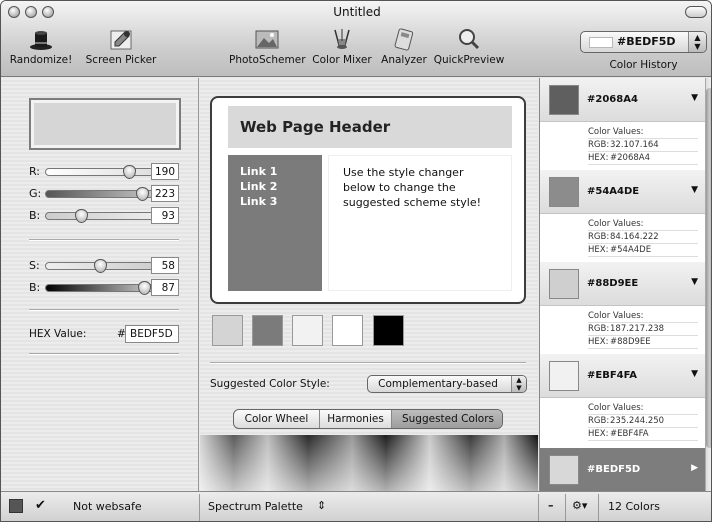 This screenshot has width=712, height=522. Describe the element at coordinates (551, 509) in the screenshot. I see `remove-color-button: –` at that location.